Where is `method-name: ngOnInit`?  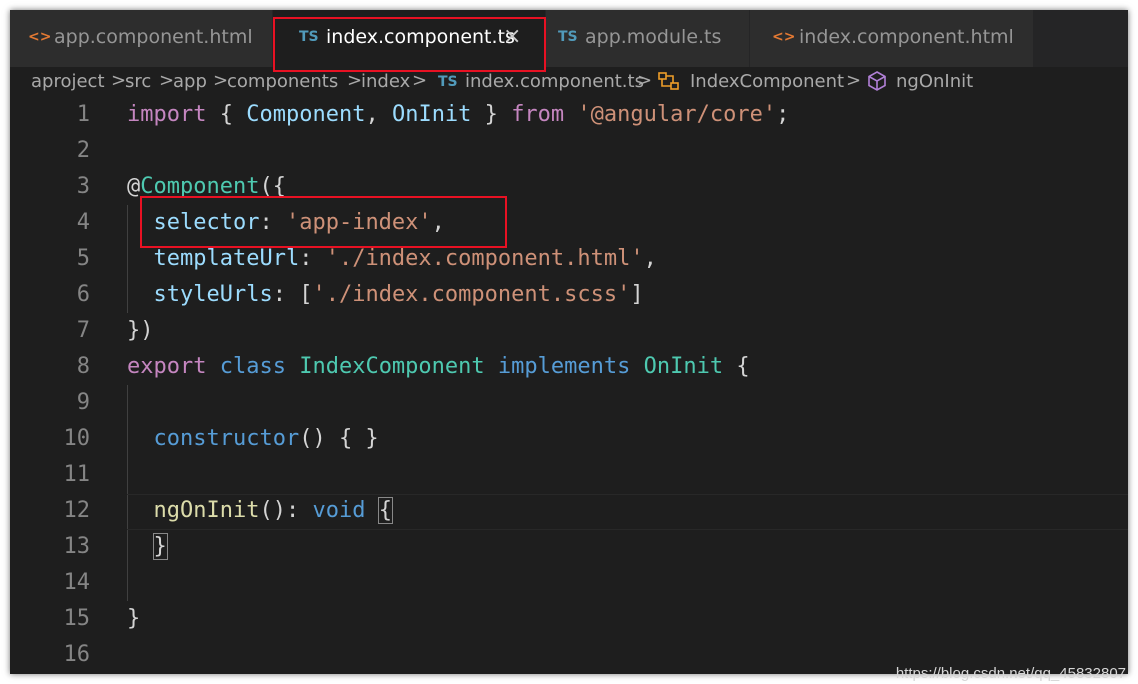 method-name: ngOnInit is located at coordinates (206, 510).